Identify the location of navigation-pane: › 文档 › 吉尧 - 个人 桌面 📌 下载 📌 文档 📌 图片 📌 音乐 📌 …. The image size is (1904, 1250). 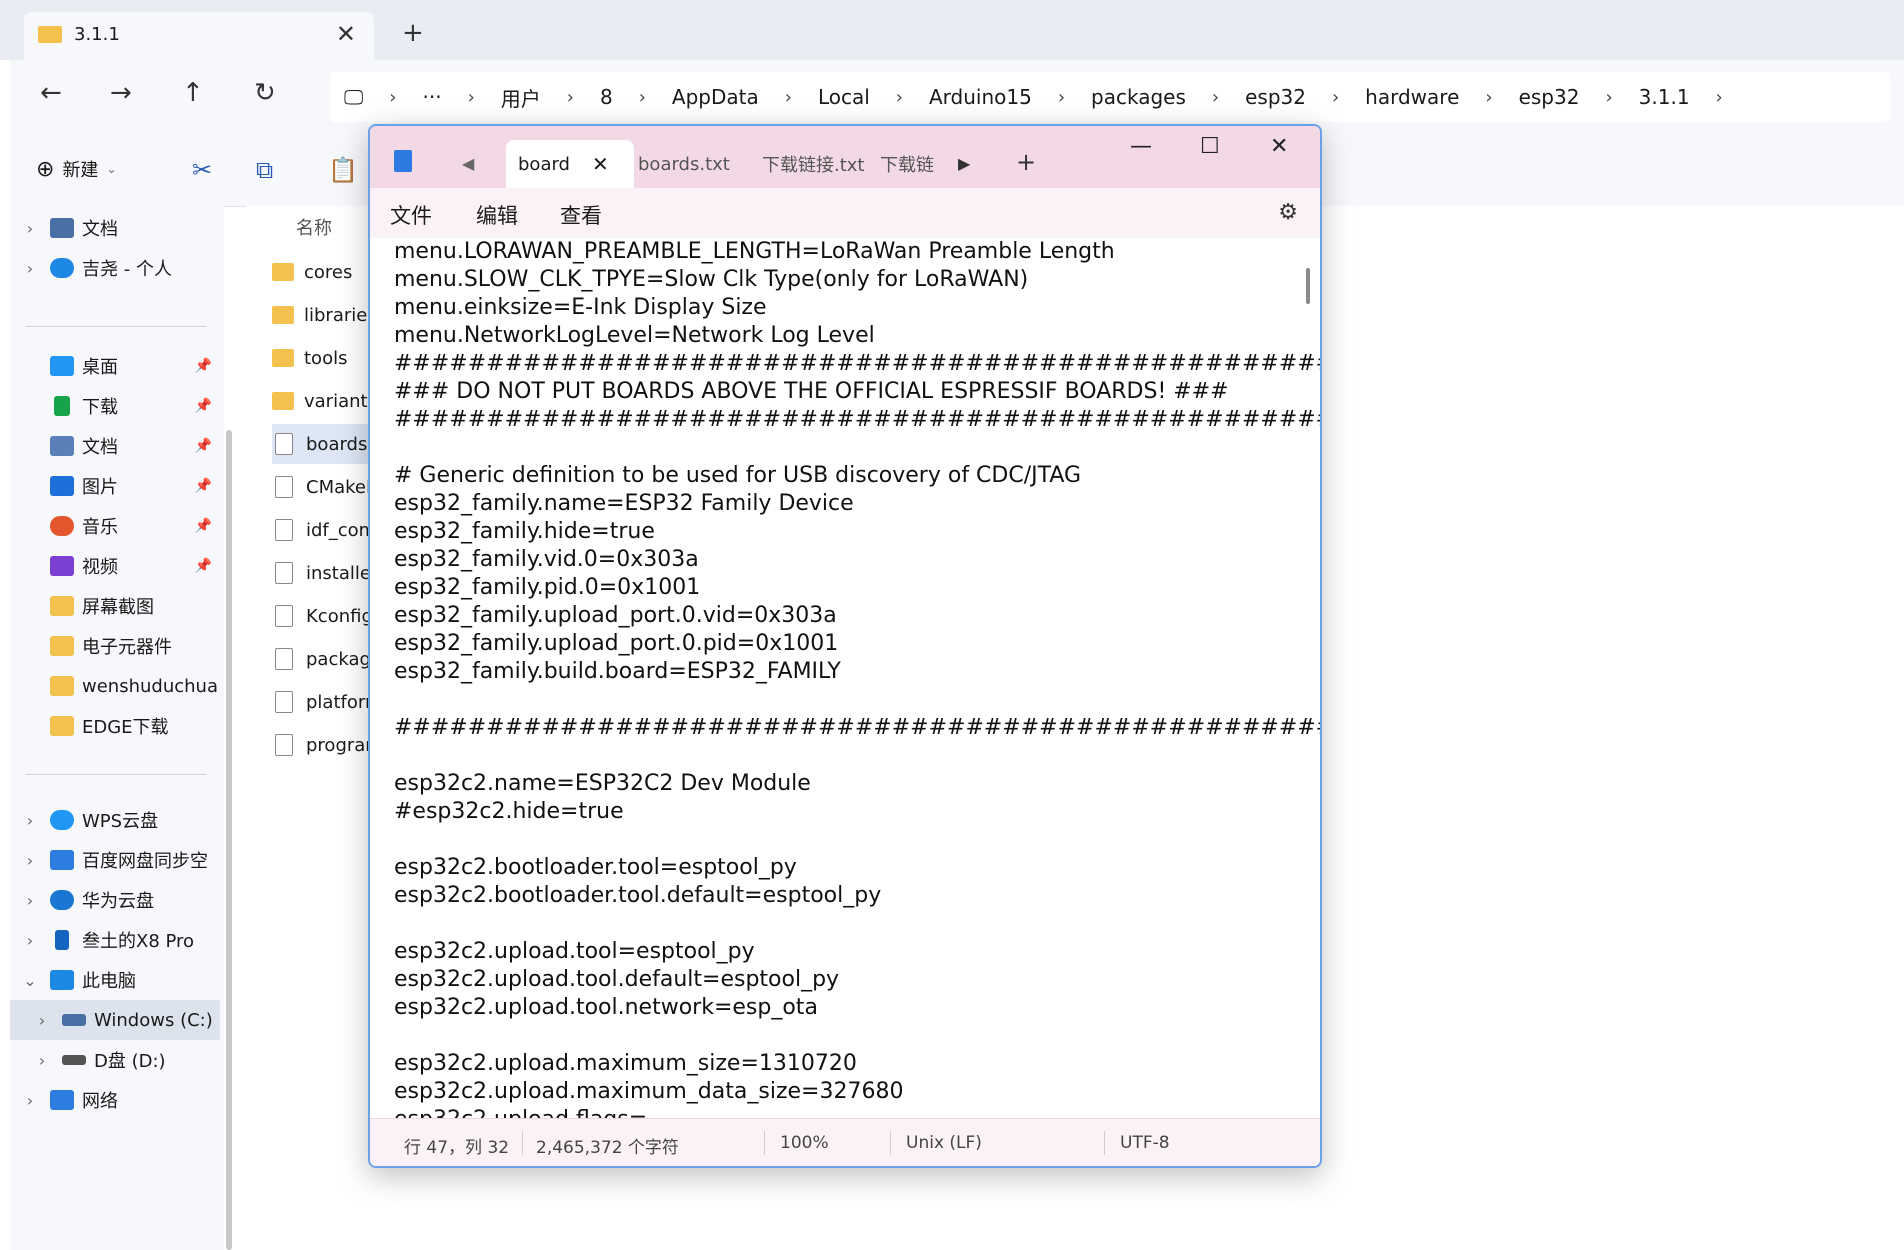
(117, 728).